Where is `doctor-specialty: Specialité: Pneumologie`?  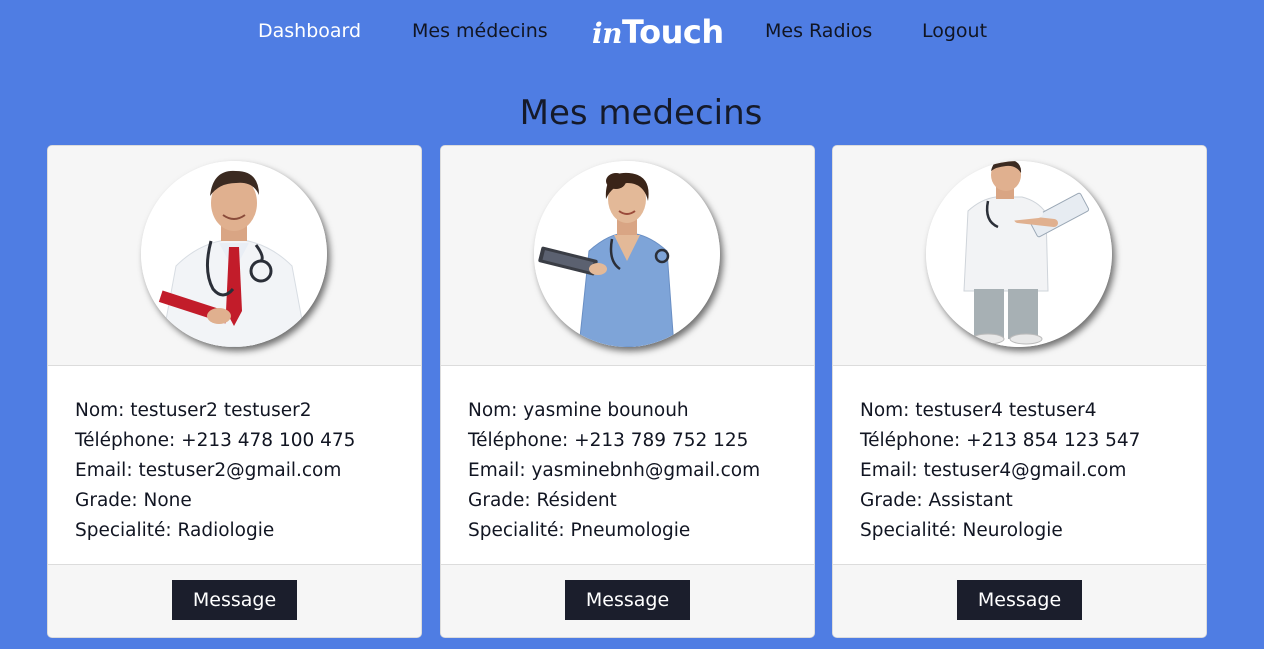
doctor-specialty: Specialité: Pneumologie is located at coordinates (579, 530).